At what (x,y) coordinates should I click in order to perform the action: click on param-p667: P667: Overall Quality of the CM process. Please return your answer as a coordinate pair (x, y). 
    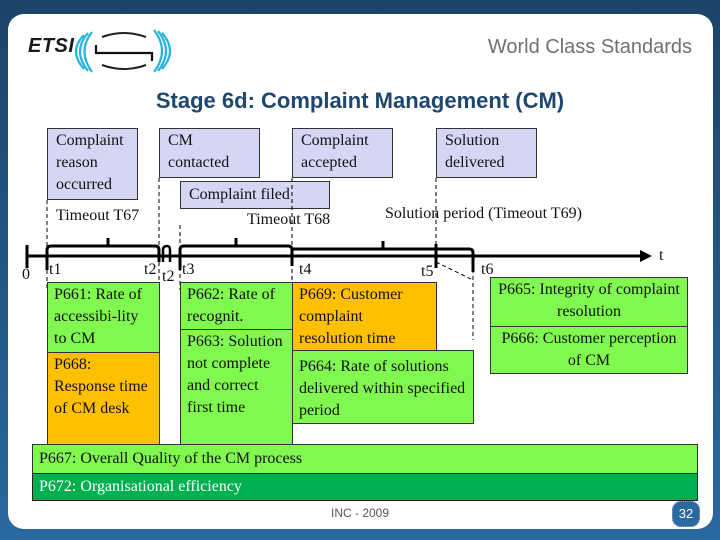
    Looking at the image, I should click on (365, 459).